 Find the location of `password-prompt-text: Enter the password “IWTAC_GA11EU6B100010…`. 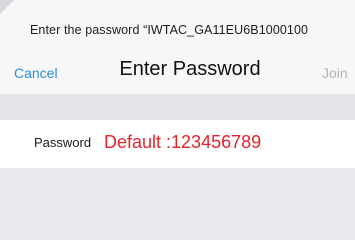

password-prompt-text: Enter the password “IWTAC_GA11EU6B100010… is located at coordinates (169, 30).